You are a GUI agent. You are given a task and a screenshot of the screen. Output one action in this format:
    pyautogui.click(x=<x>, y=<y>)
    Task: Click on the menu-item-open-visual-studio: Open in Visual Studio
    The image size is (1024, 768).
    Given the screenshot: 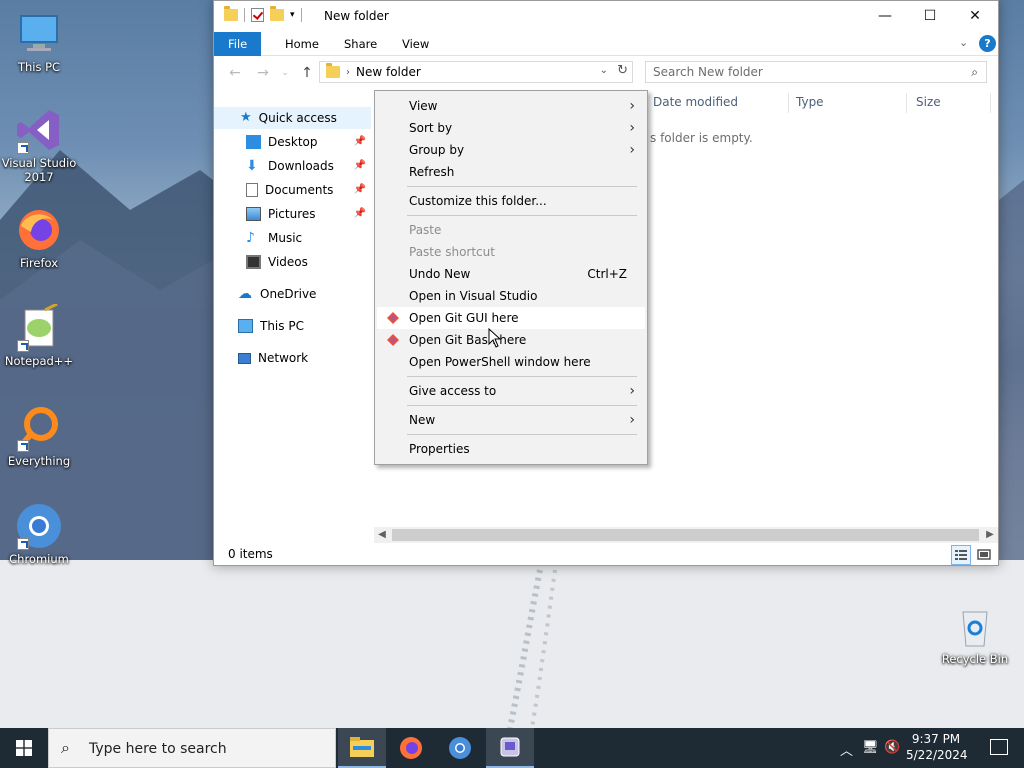 What is the action you would take?
    pyautogui.click(x=511, y=296)
    